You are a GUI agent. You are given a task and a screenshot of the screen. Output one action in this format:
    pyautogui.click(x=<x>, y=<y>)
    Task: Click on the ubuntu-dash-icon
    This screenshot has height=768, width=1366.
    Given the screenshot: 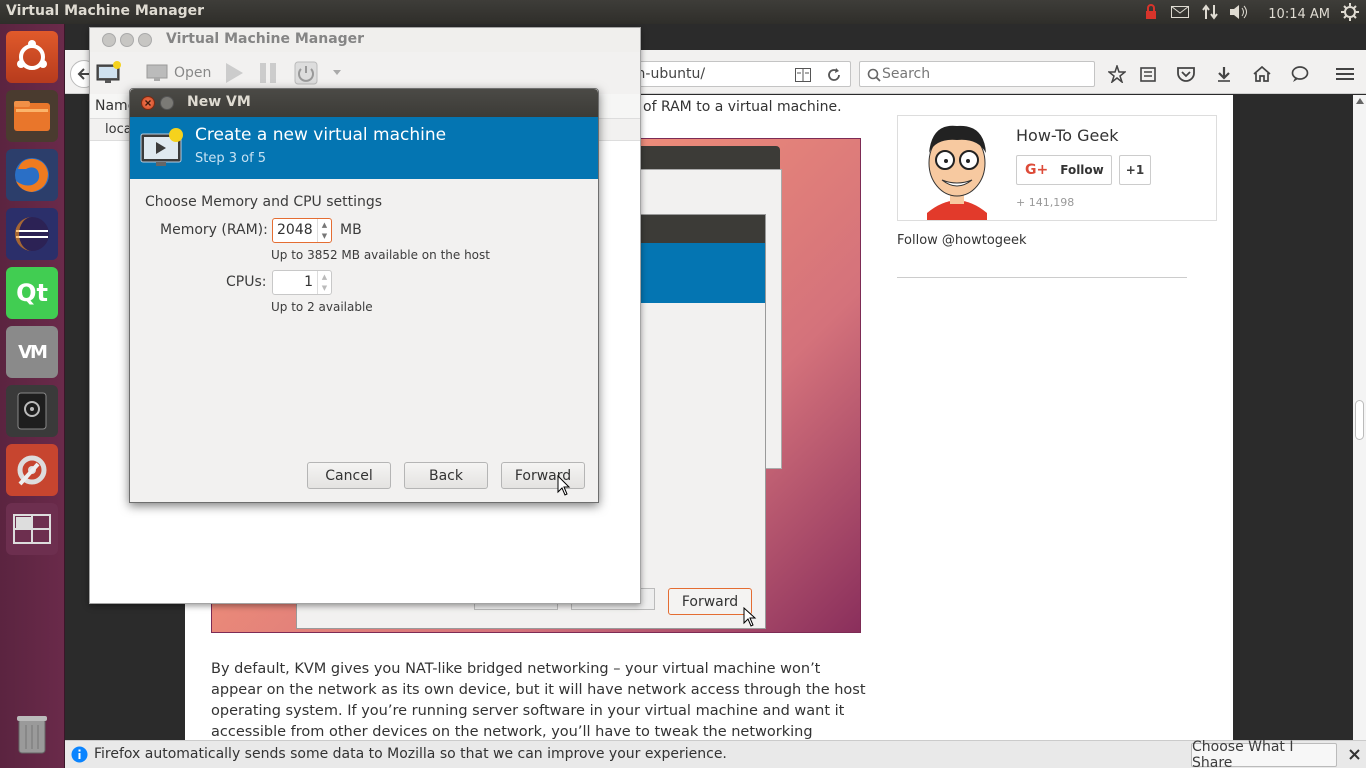 What is the action you would take?
    pyautogui.click(x=32, y=57)
    